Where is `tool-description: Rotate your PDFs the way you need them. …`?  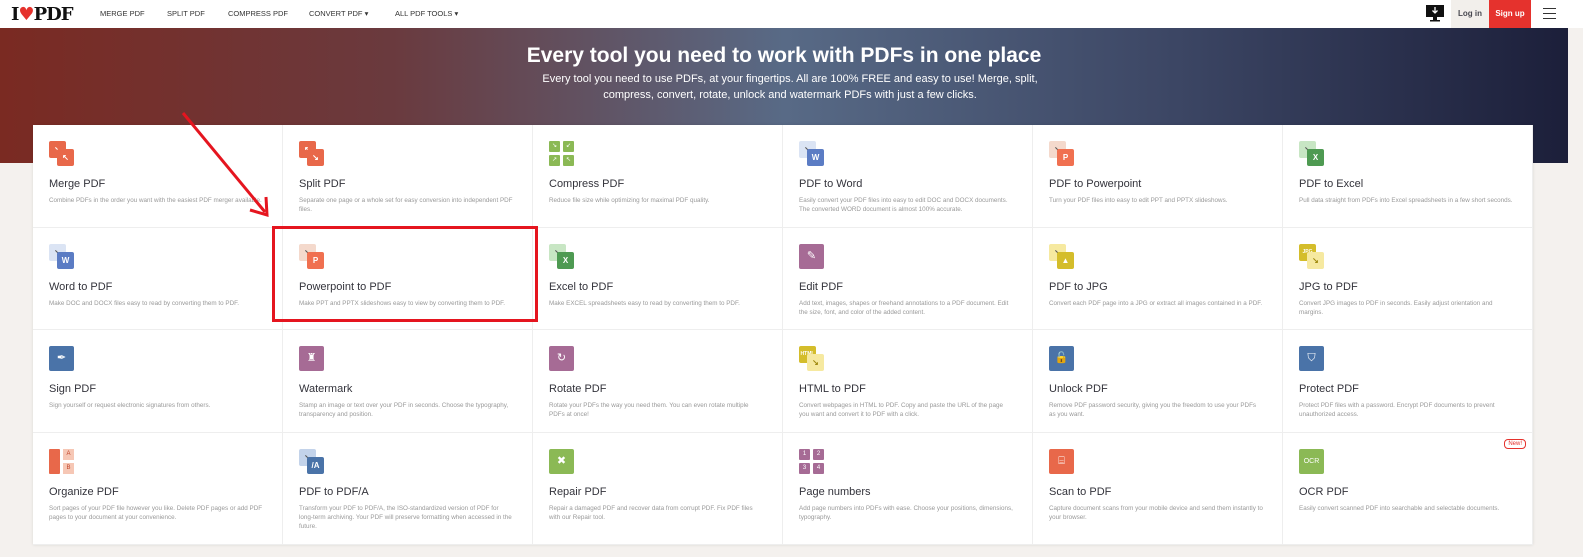 tool-description: Rotate your PDFs the way you need them. … is located at coordinates (649, 410).